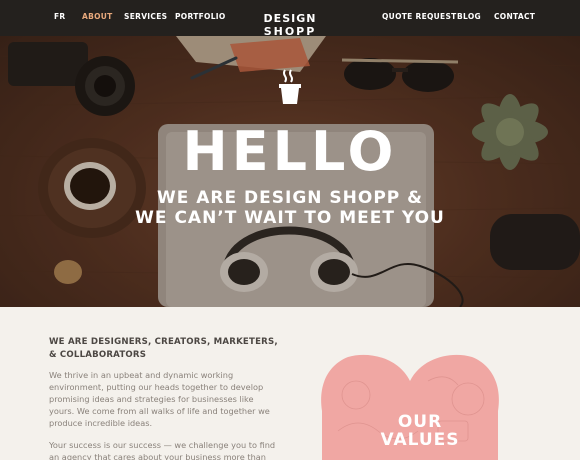  What do you see at coordinates (290, 31) in the screenshot?
I see `logo-line-2: SHOPP` at bounding box center [290, 31].